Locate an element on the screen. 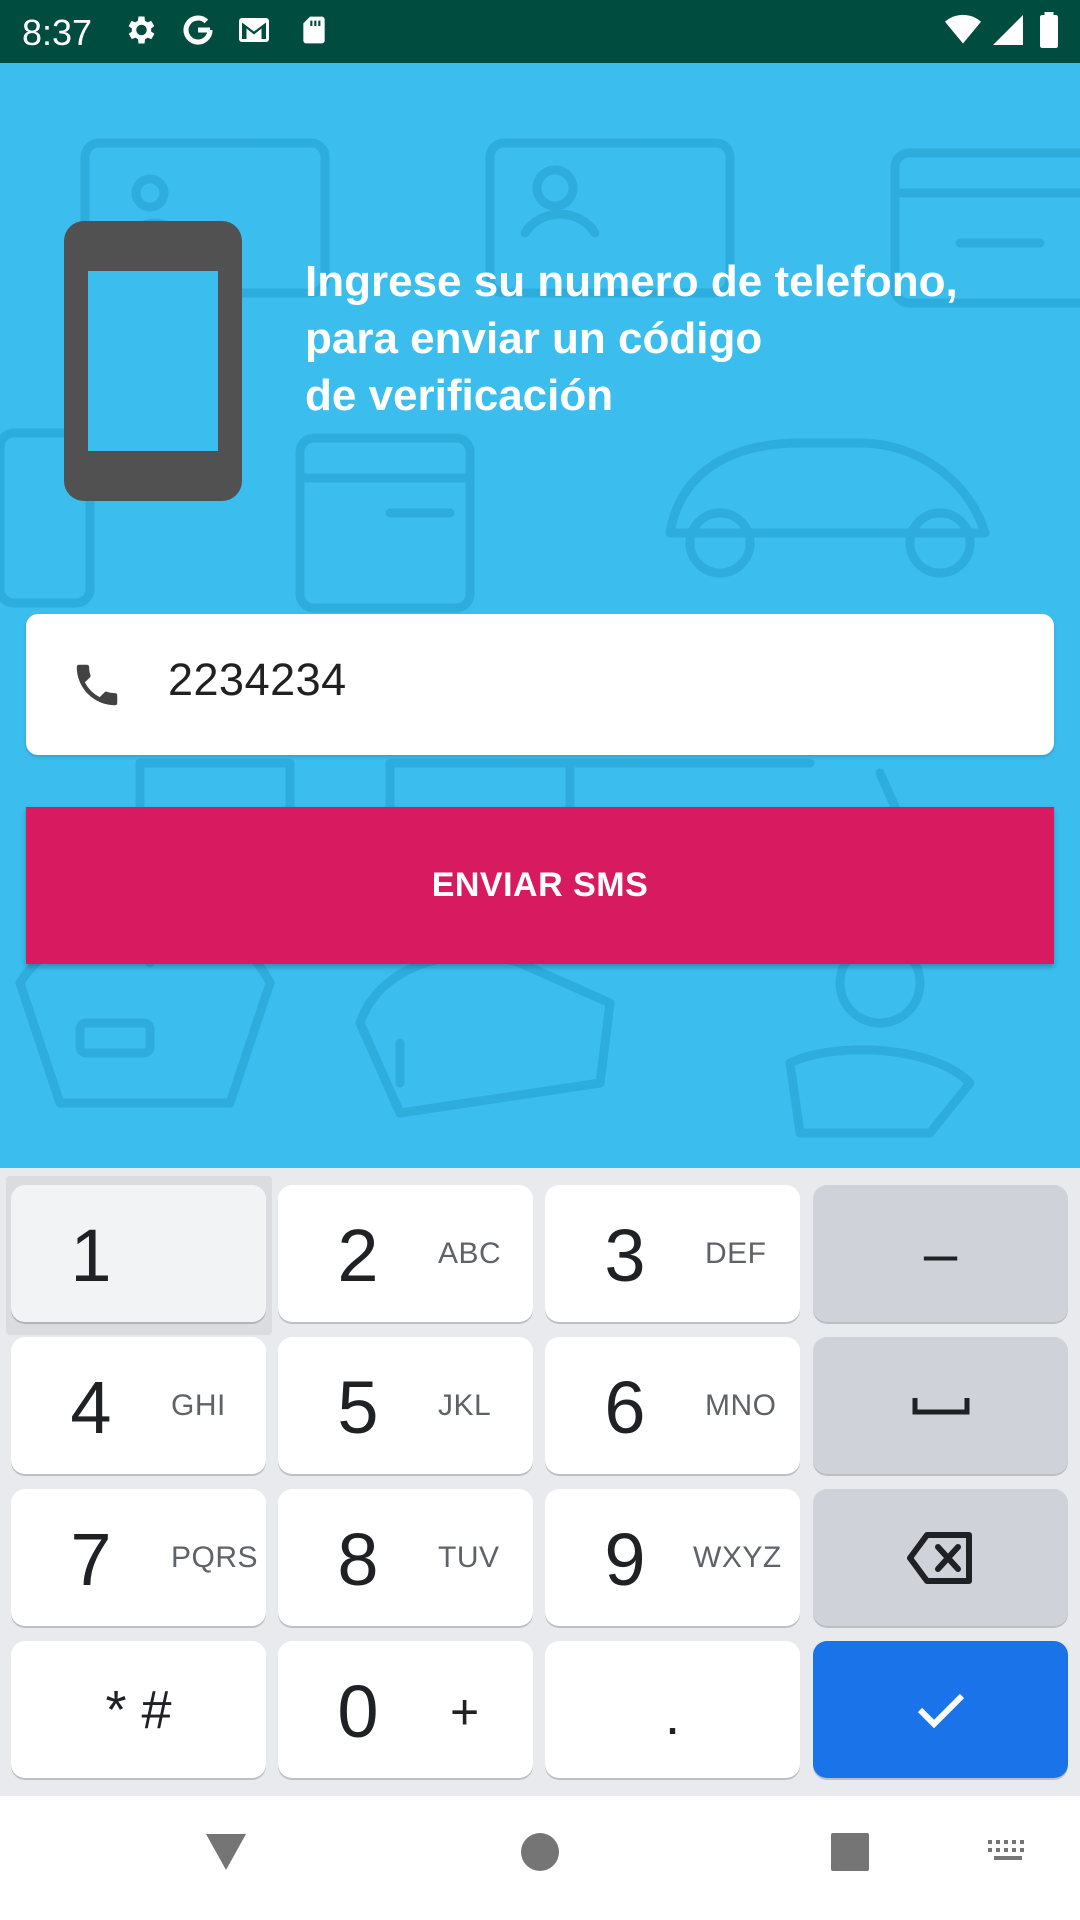  backspace-icon is located at coordinates (940, 1557).